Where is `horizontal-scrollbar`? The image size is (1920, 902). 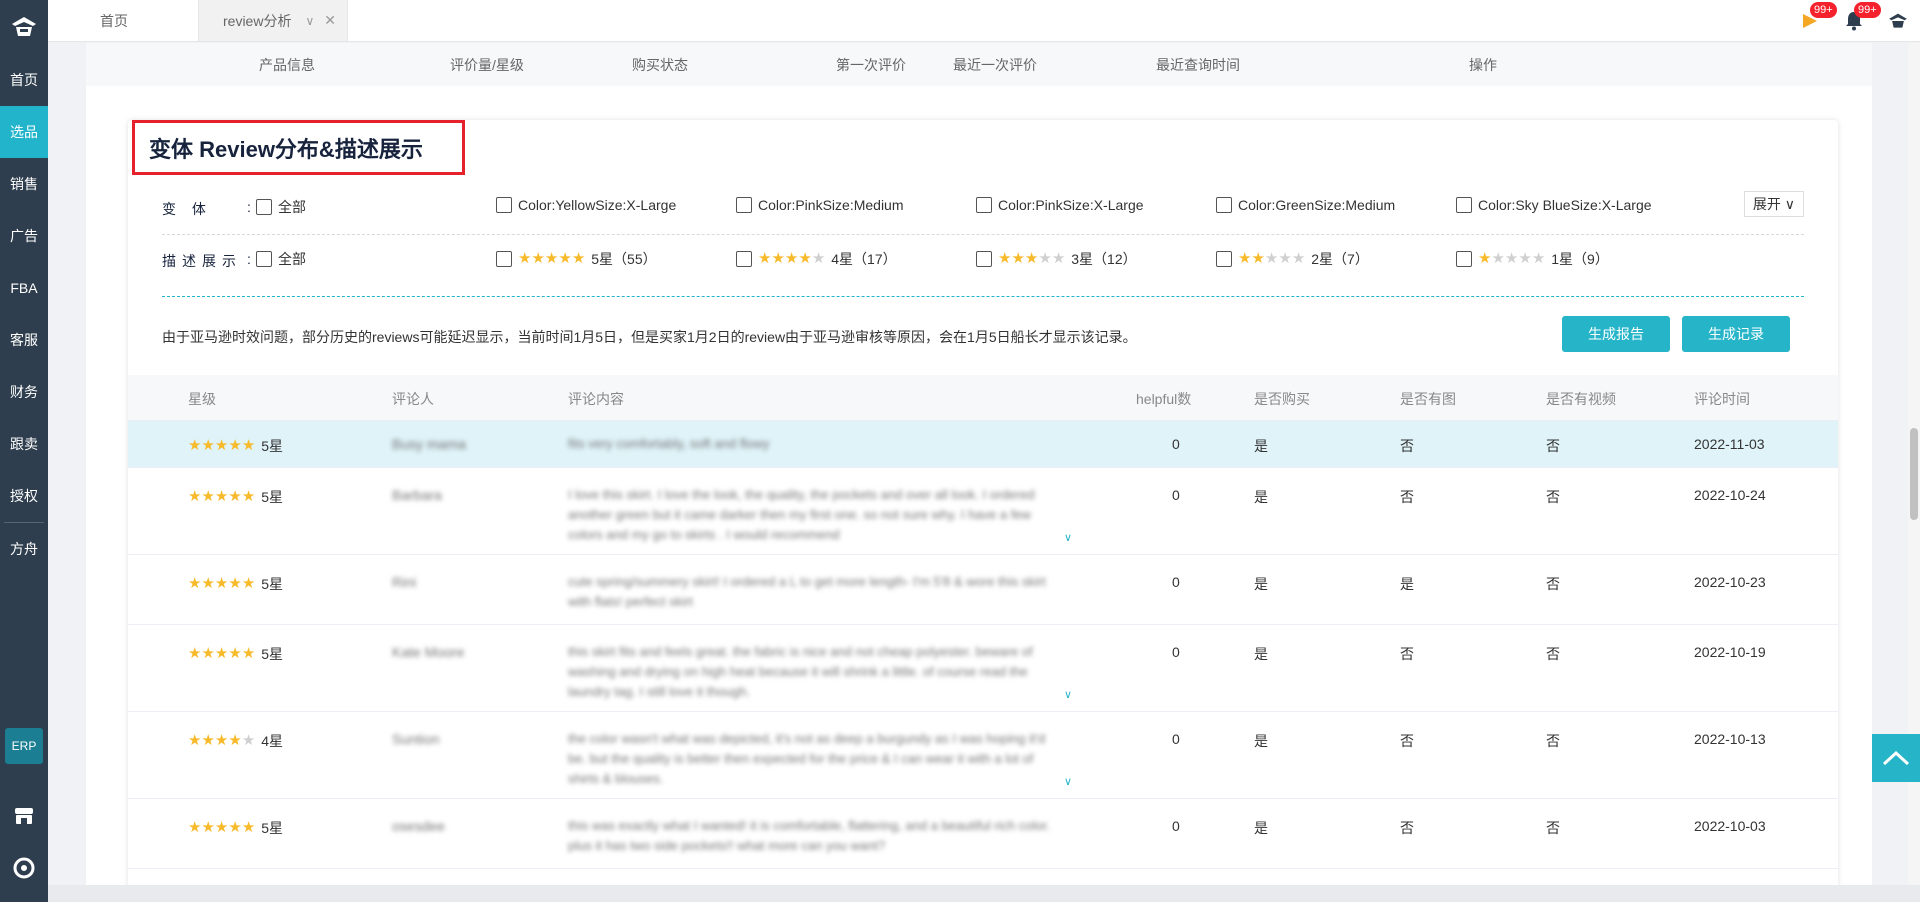
horizontal-scrollbar is located at coordinates (984, 893).